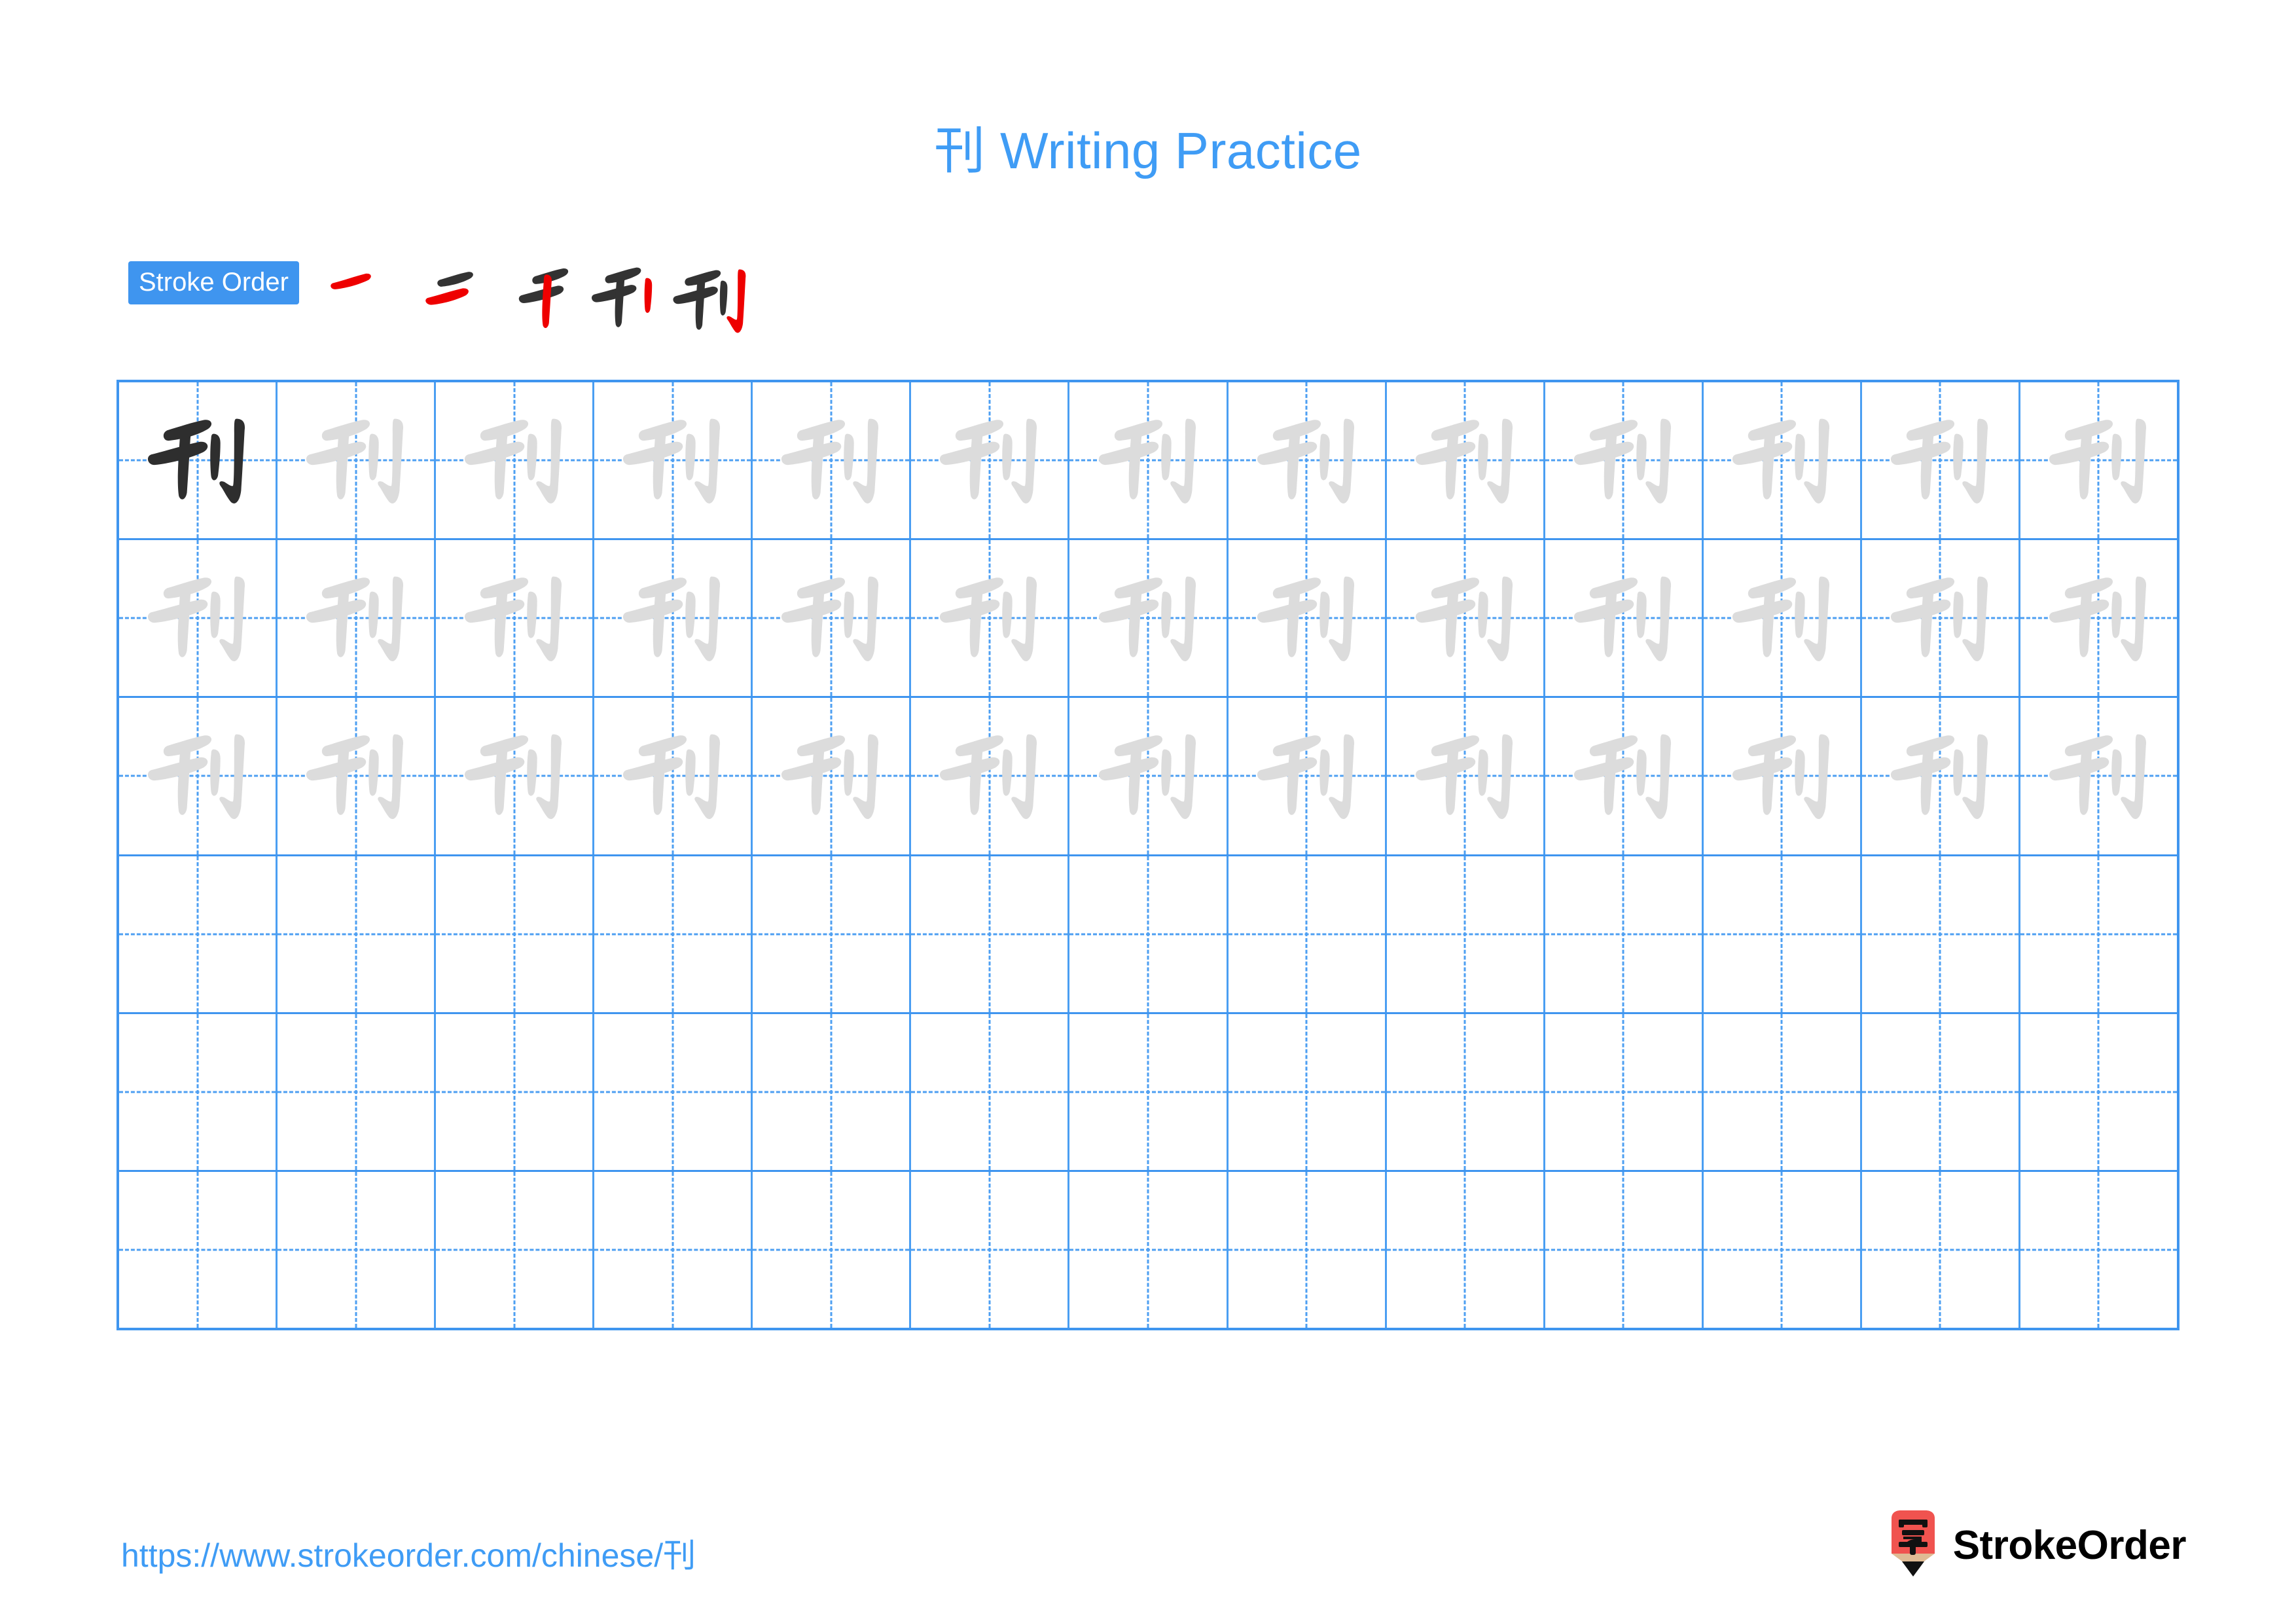 The height and width of the screenshot is (1623, 2296). What do you see at coordinates (213, 282) in the screenshot?
I see `stroke-order-badge: Stroke Order` at bounding box center [213, 282].